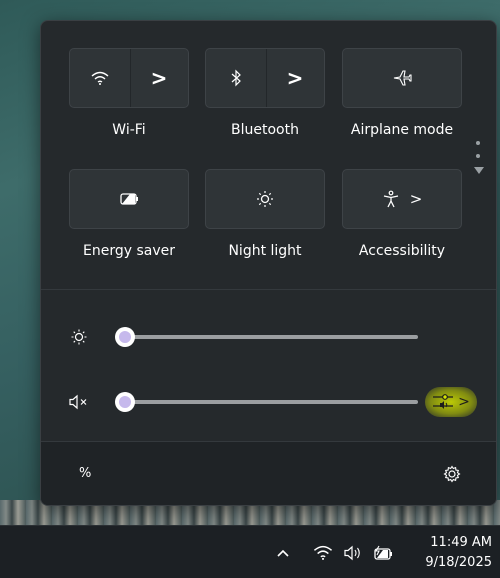 The width and height of the screenshot is (500, 578). What do you see at coordinates (268, 473) in the screenshot?
I see `quick-settings-footer: %` at bounding box center [268, 473].